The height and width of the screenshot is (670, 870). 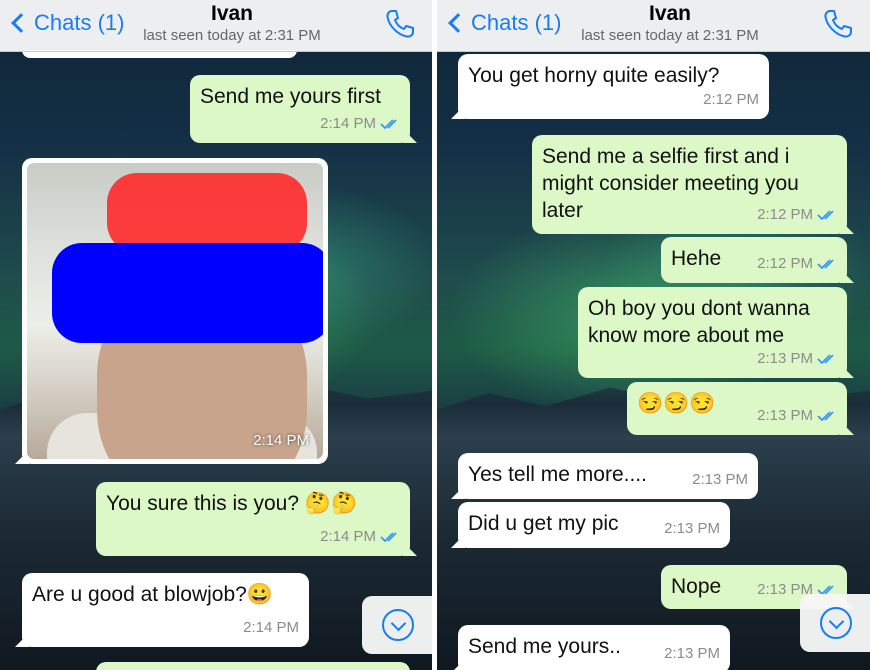 What do you see at coordinates (207, 213) in the screenshot?
I see `red-scribble-redaction` at bounding box center [207, 213].